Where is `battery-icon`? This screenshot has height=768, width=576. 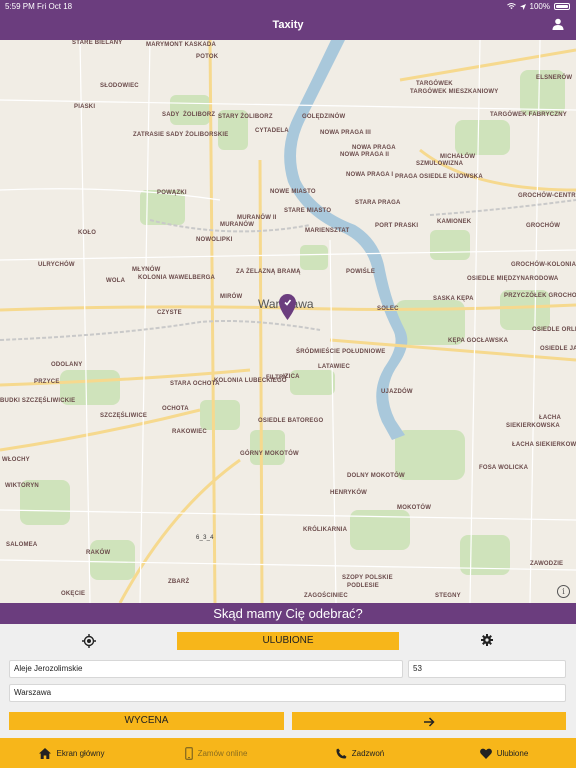
battery-icon is located at coordinates (562, 6).